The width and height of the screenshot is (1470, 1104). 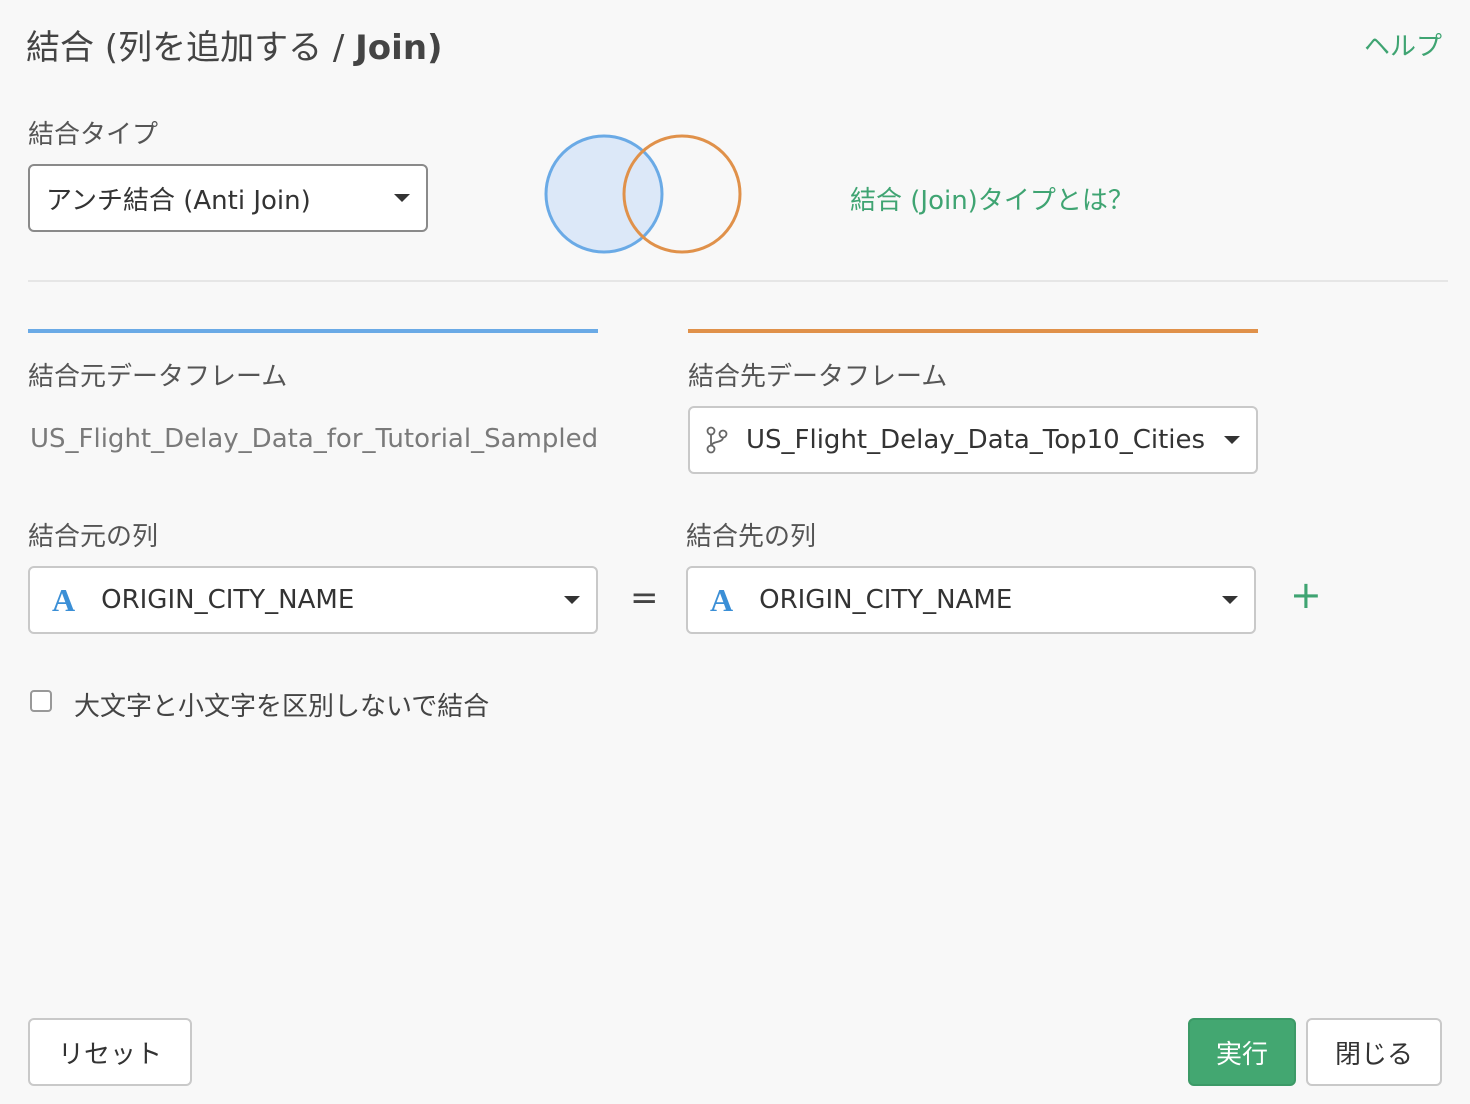 I want to click on target-column-select: A ORIGIN_CITY_NAME, so click(x=971, y=600).